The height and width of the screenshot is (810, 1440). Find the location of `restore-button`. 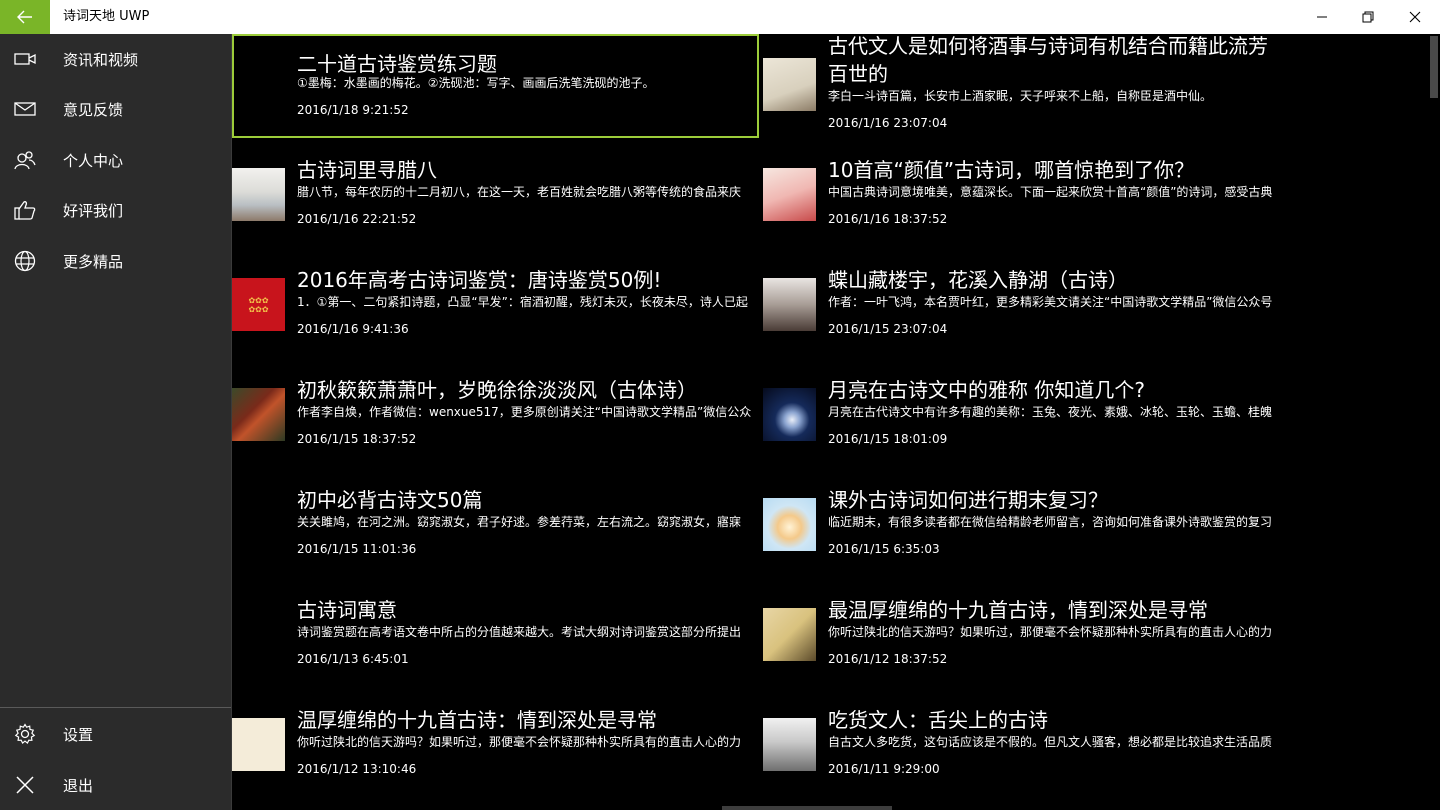

restore-button is located at coordinates (1368, 17).